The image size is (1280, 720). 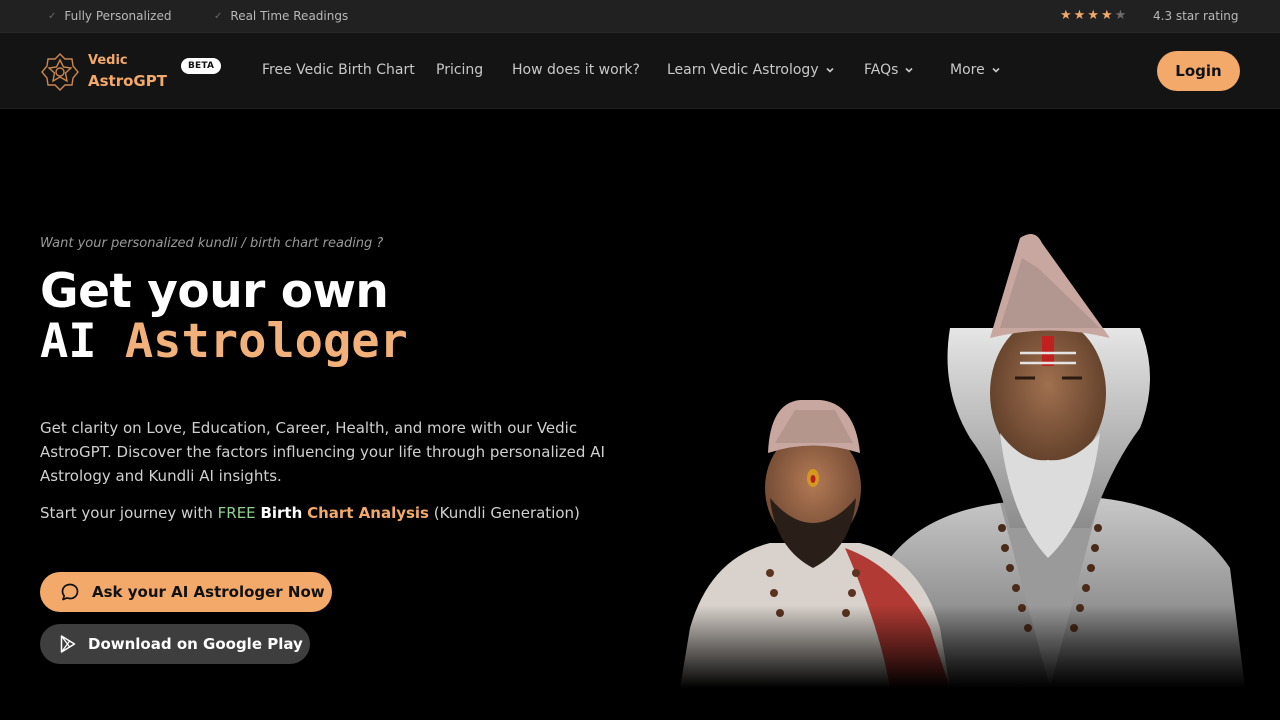 What do you see at coordinates (208, 592) in the screenshot?
I see `ask-button-label: Ask your AI Astrologer Now` at bounding box center [208, 592].